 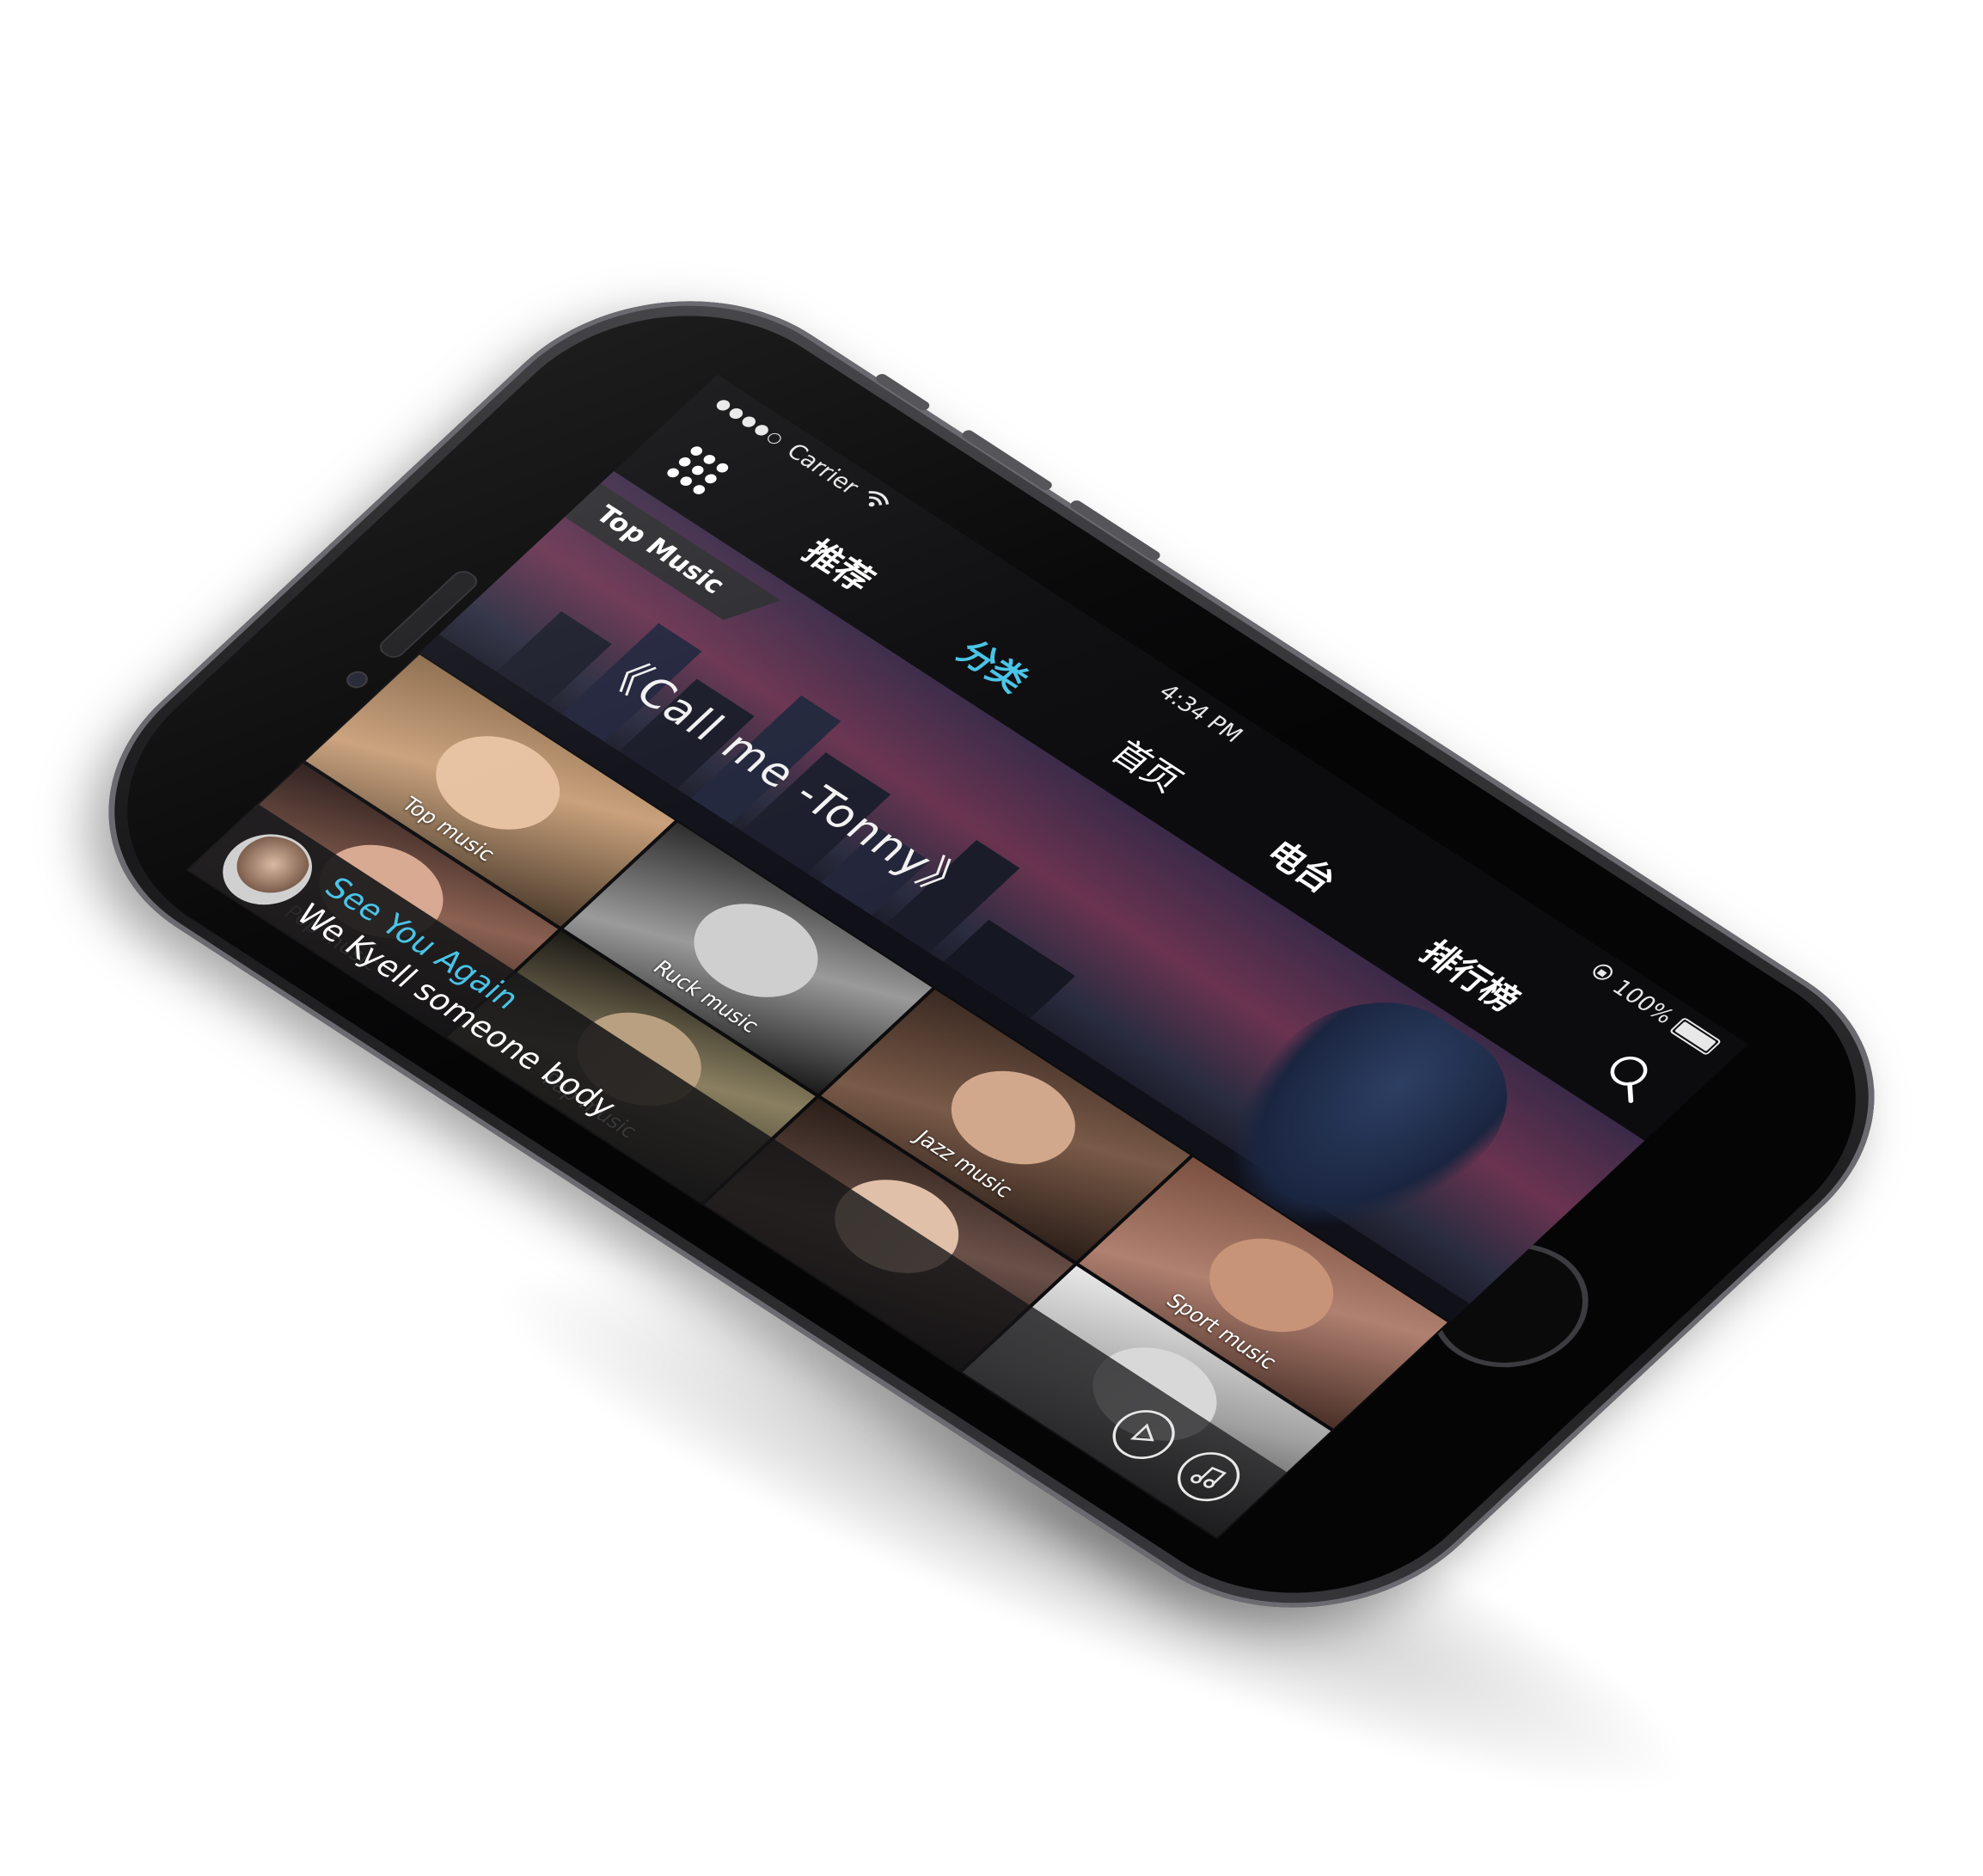 What do you see at coordinates (1601, 974) in the screenshot?
I see `rotation-lock-icon` at bounding box center [1601, 974].